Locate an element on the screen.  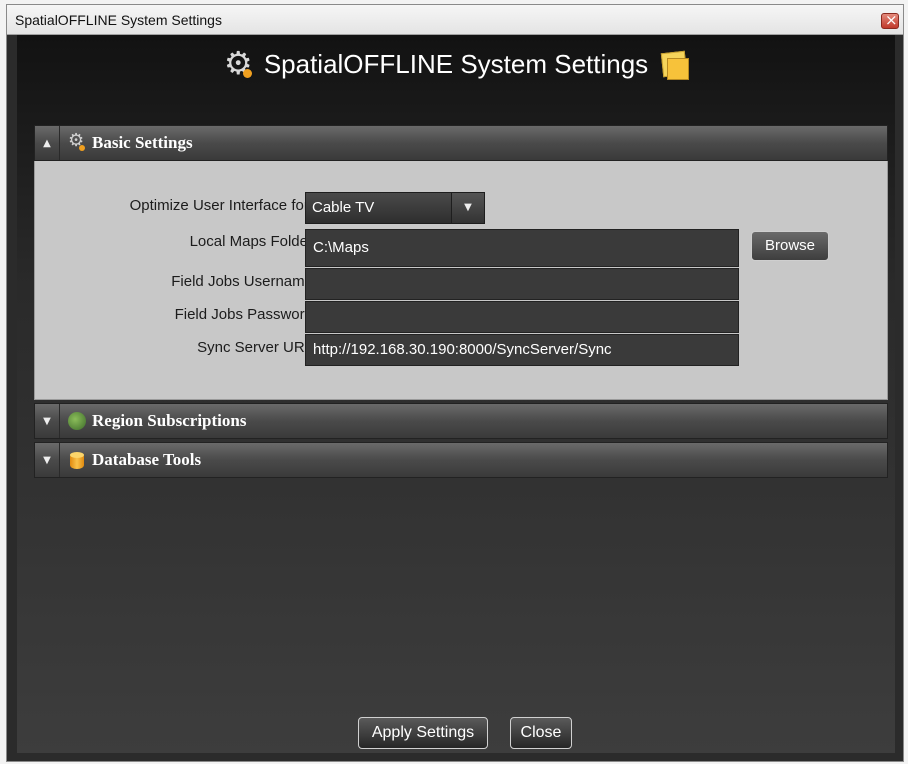
region-subscriptions-panel: ▼ Region Subscriptions is located at coordinates (461, 421).